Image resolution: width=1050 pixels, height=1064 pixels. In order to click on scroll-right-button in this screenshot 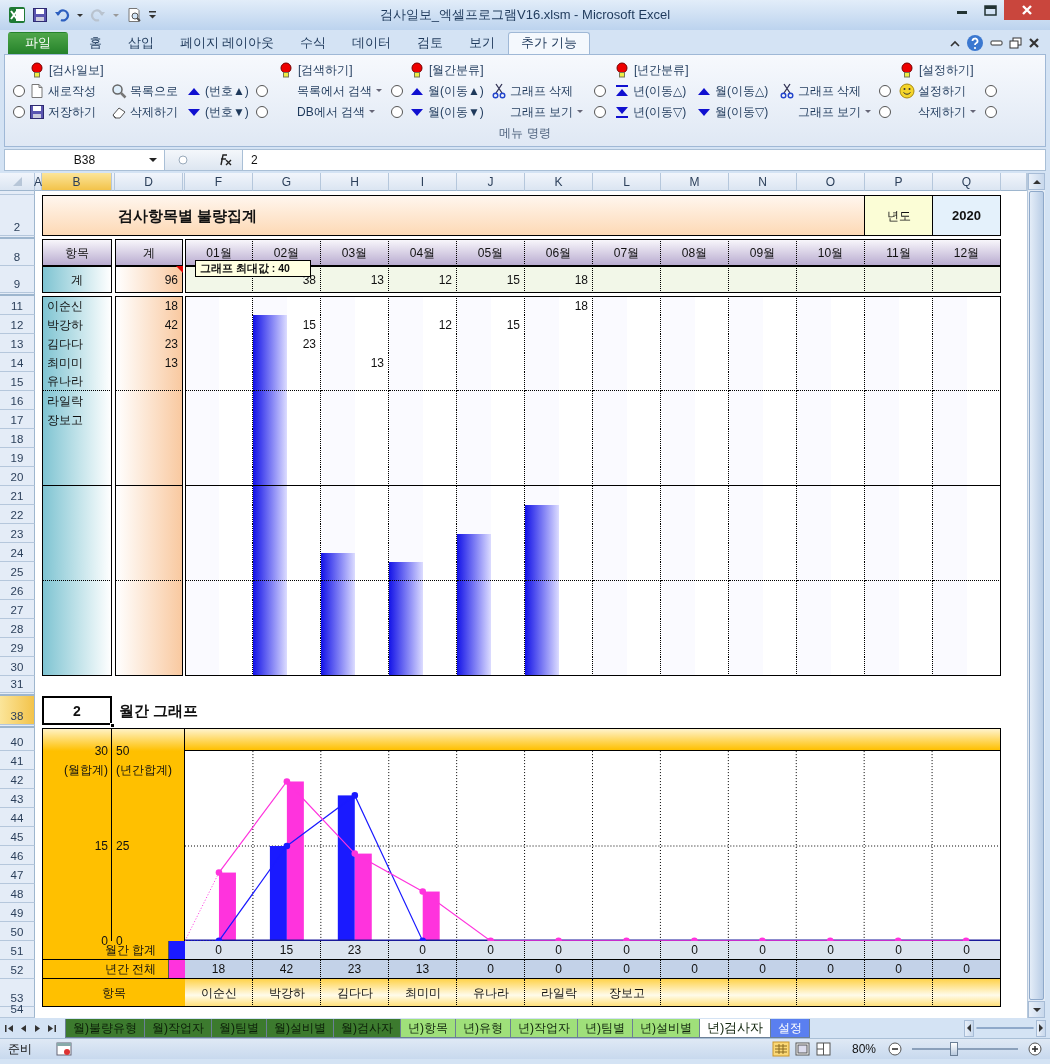, I will do `click(1041, 1028)`.